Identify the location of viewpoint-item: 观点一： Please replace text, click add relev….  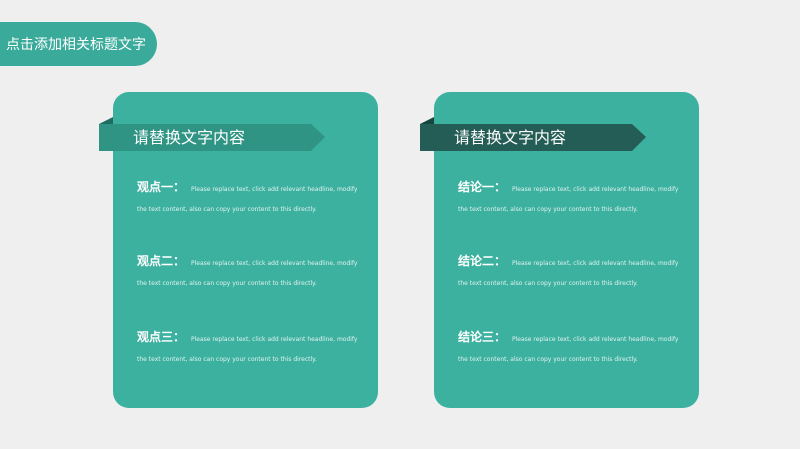
(249, 196).